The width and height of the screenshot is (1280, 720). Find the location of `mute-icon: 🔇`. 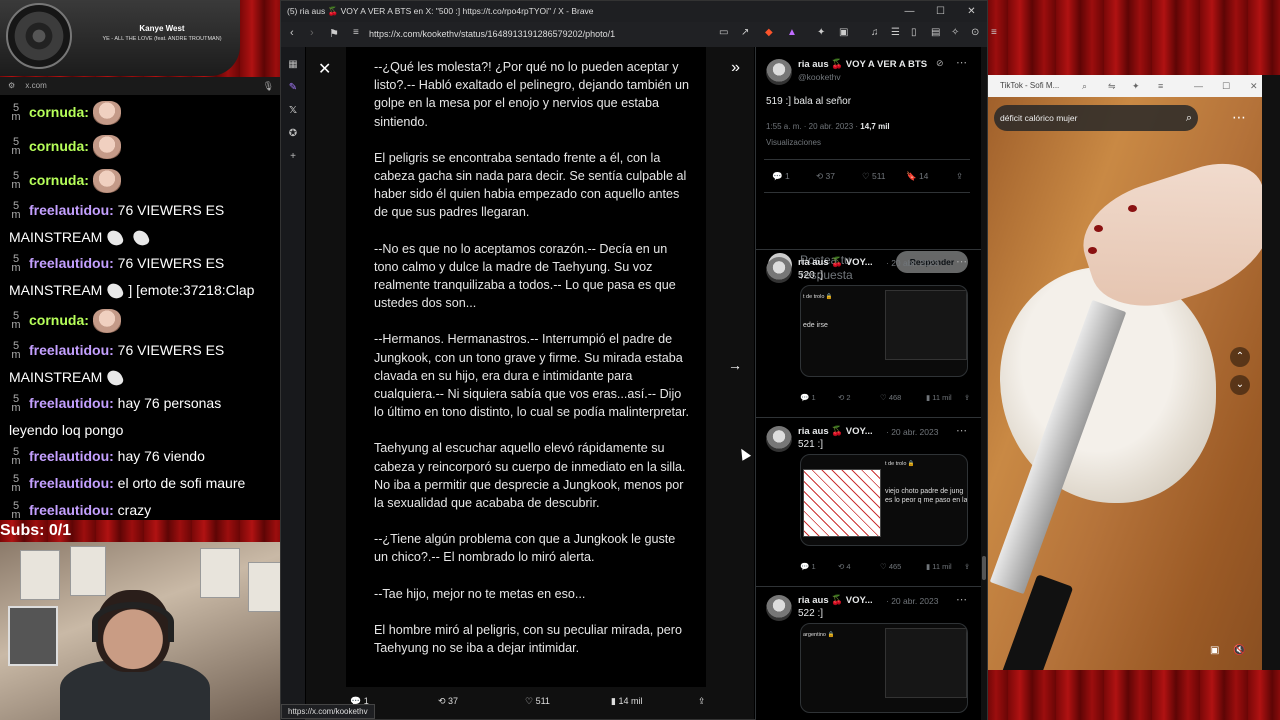

mute-icon: 🔇 is located at coordinates (1239, 650).